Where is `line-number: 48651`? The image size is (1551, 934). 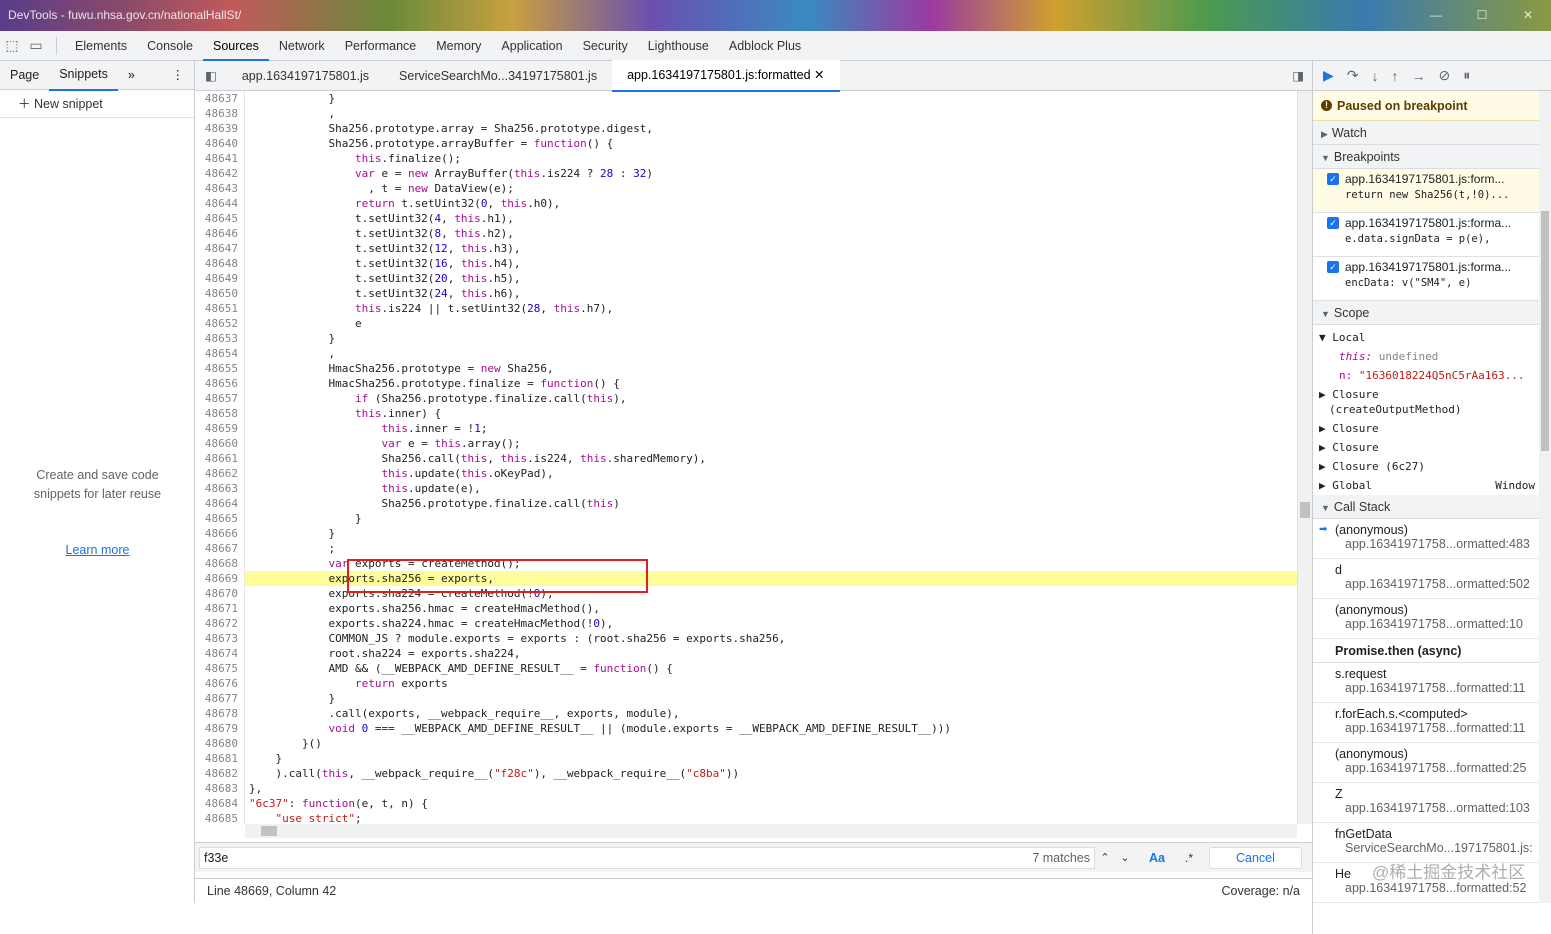
line-number: 48651 is located at coordinates (220, 308).